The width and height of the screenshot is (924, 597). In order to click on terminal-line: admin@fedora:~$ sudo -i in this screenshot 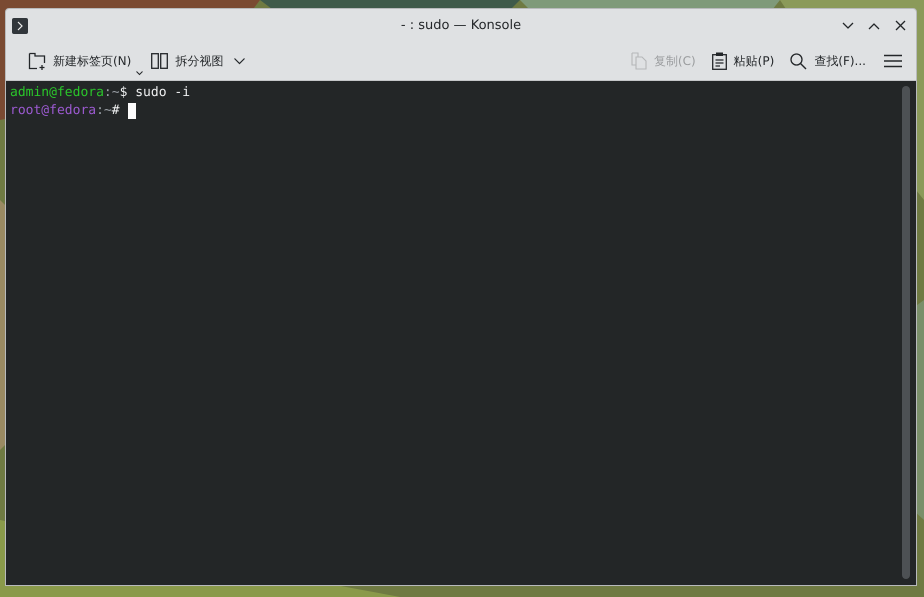, I will do `click(100, 93)`.